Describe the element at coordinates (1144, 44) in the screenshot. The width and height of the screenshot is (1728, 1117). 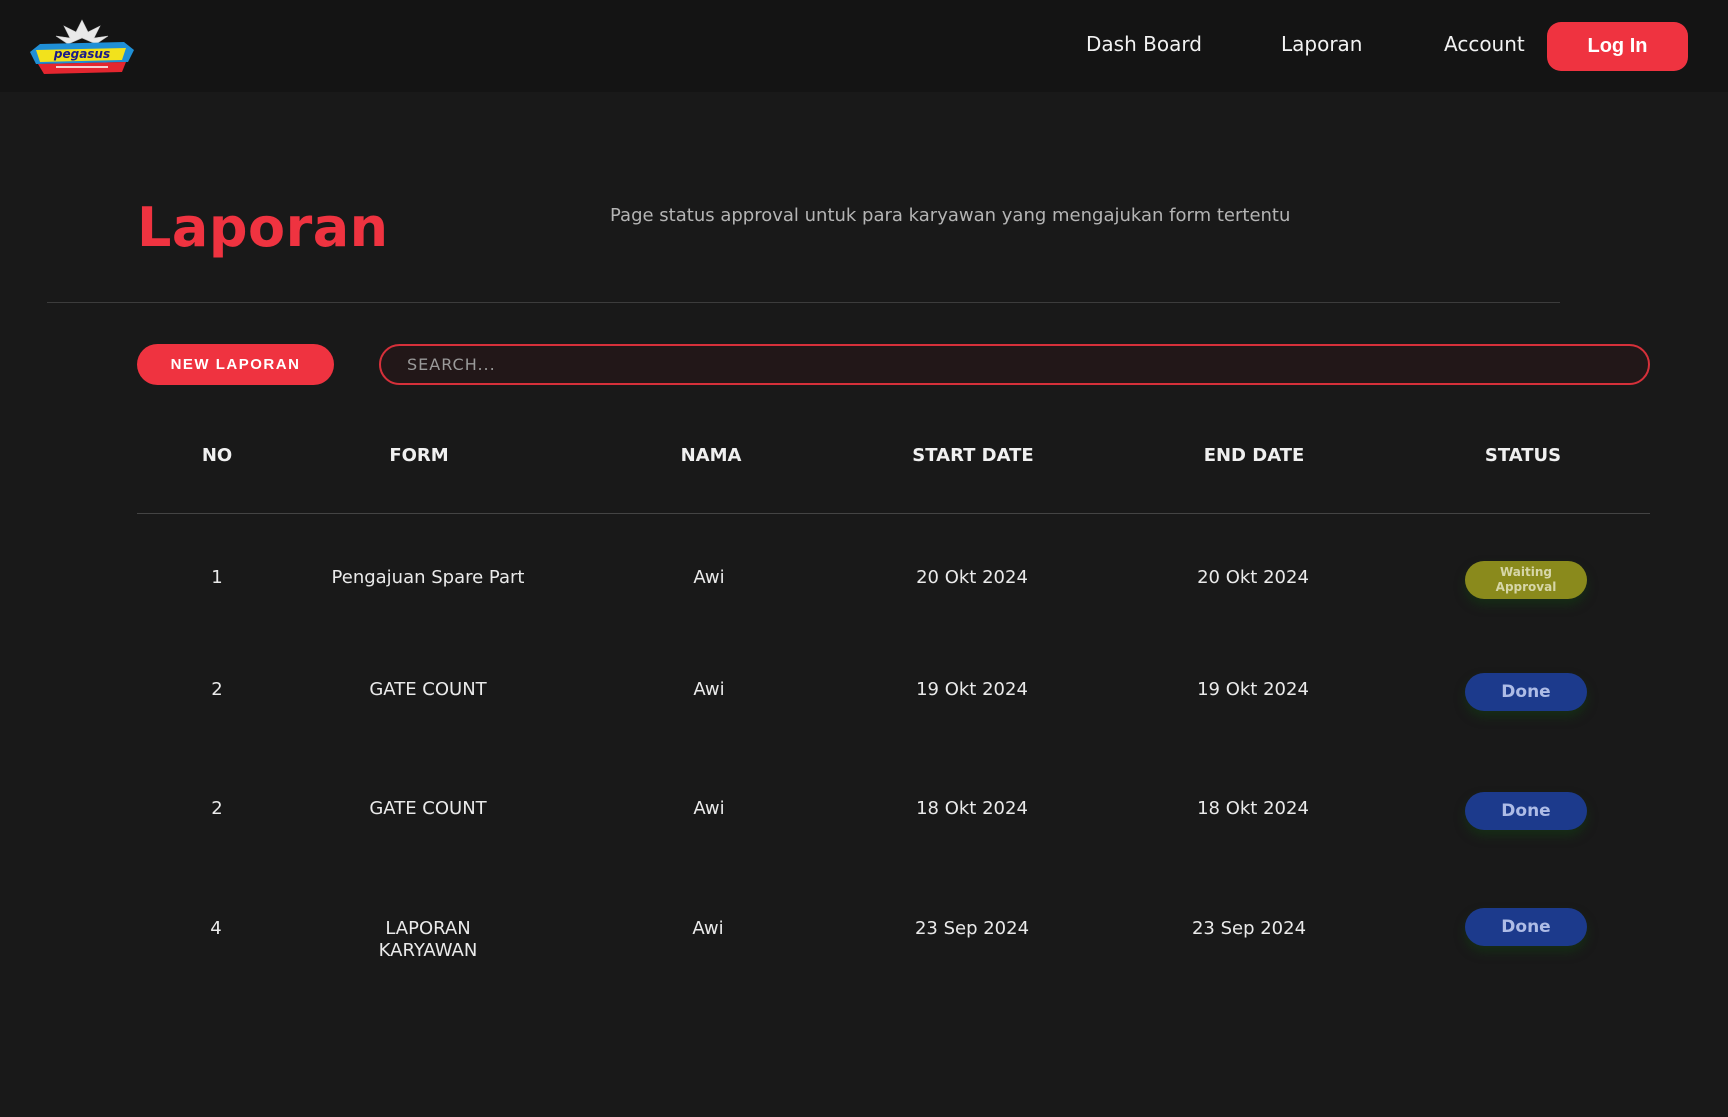
I see `nav-link-dashboard: Dash Board` at that location.